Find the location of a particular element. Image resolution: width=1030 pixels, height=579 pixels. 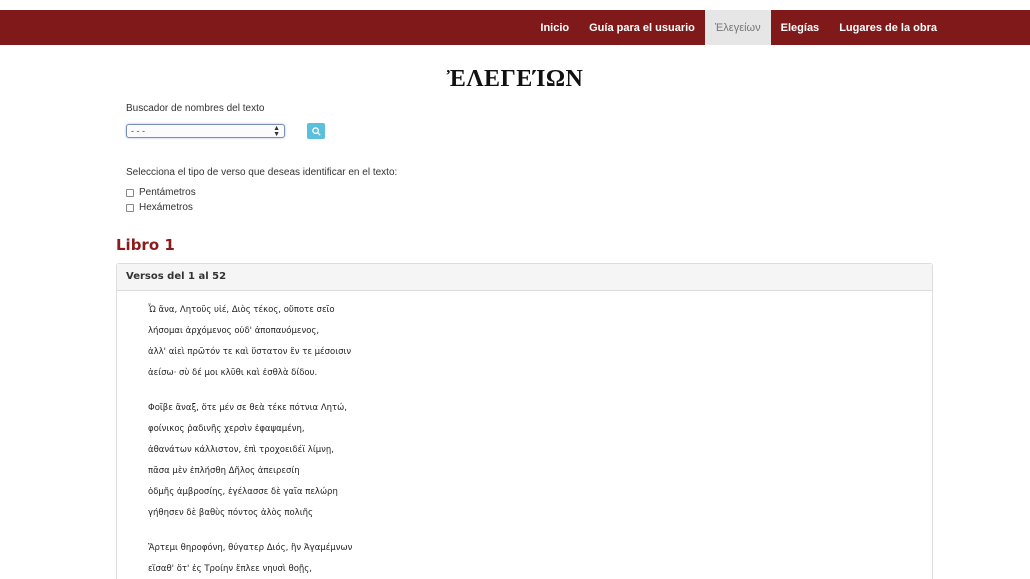

nav-item-inicio: Inicio is located at coordinates (554, 27).